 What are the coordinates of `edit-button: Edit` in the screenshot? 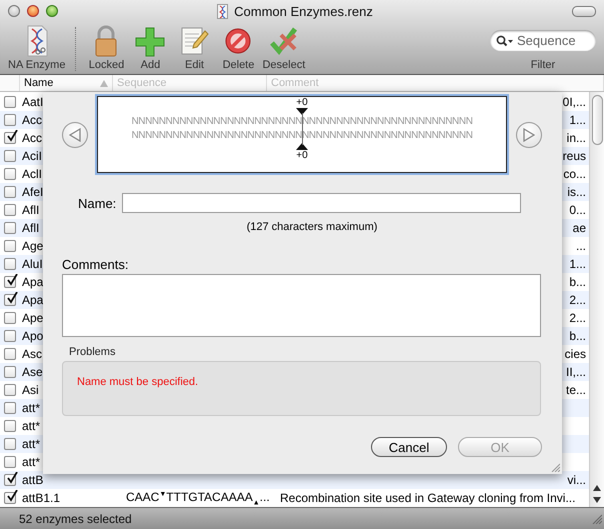 It's located at (194, 48).